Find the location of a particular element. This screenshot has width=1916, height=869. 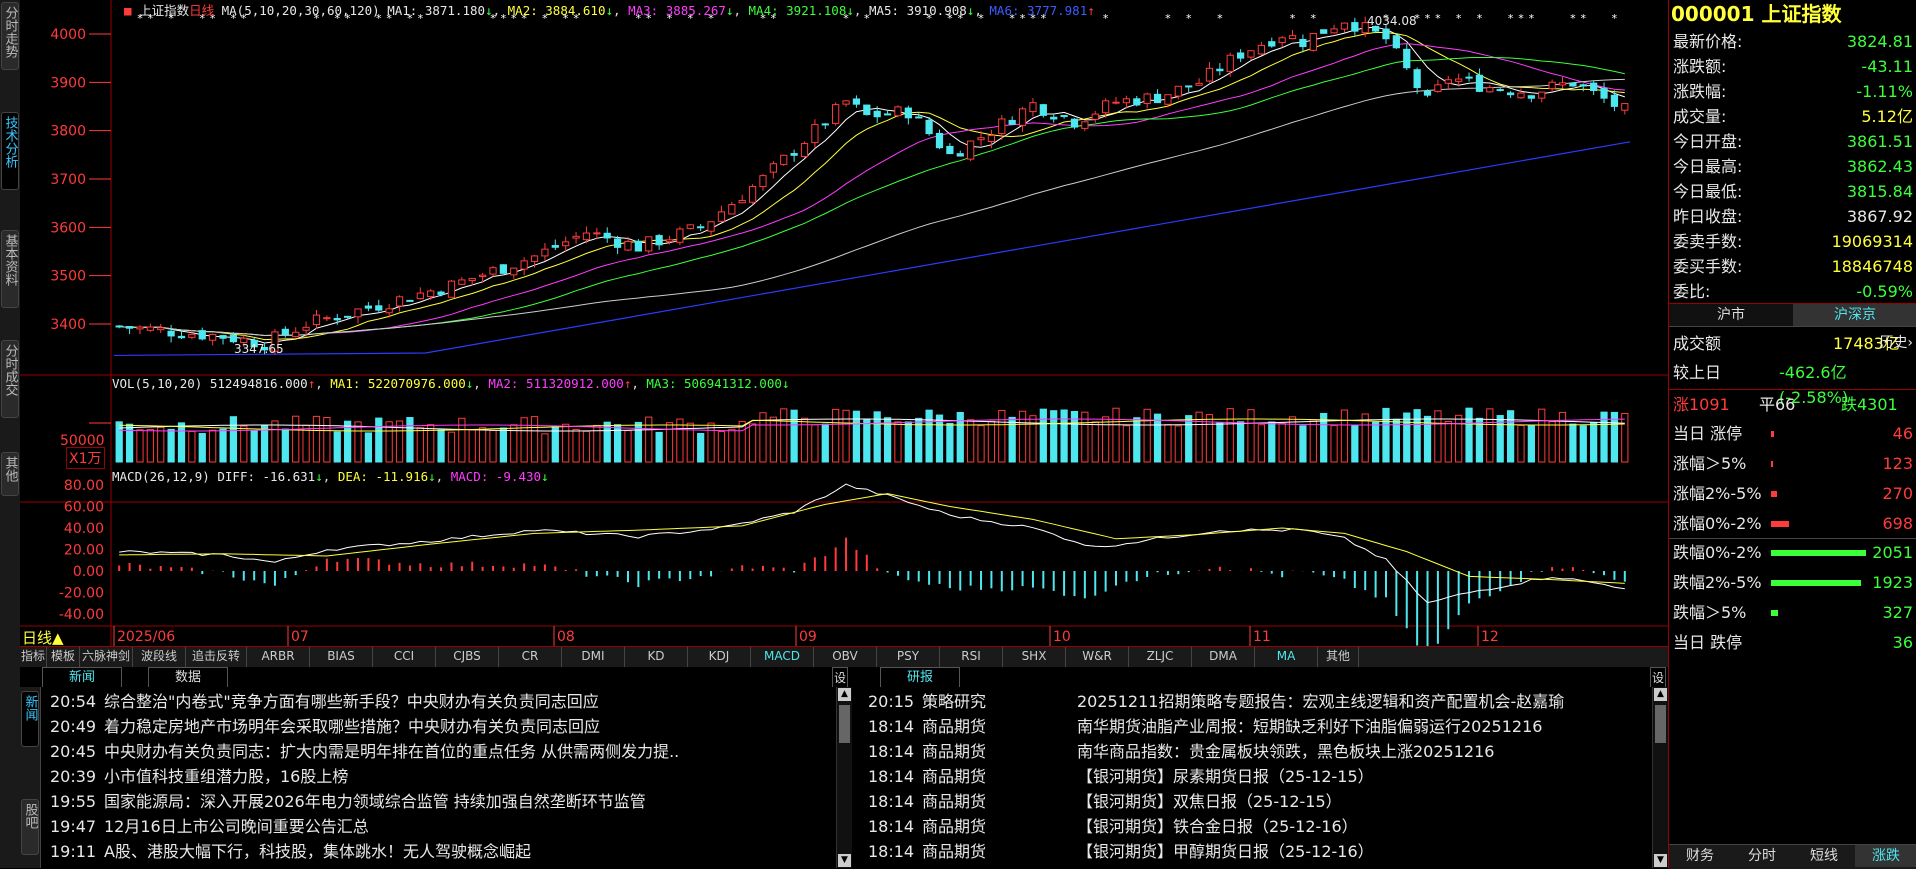

tab-news-label: 新闻 is located at coordinates (81, 677).